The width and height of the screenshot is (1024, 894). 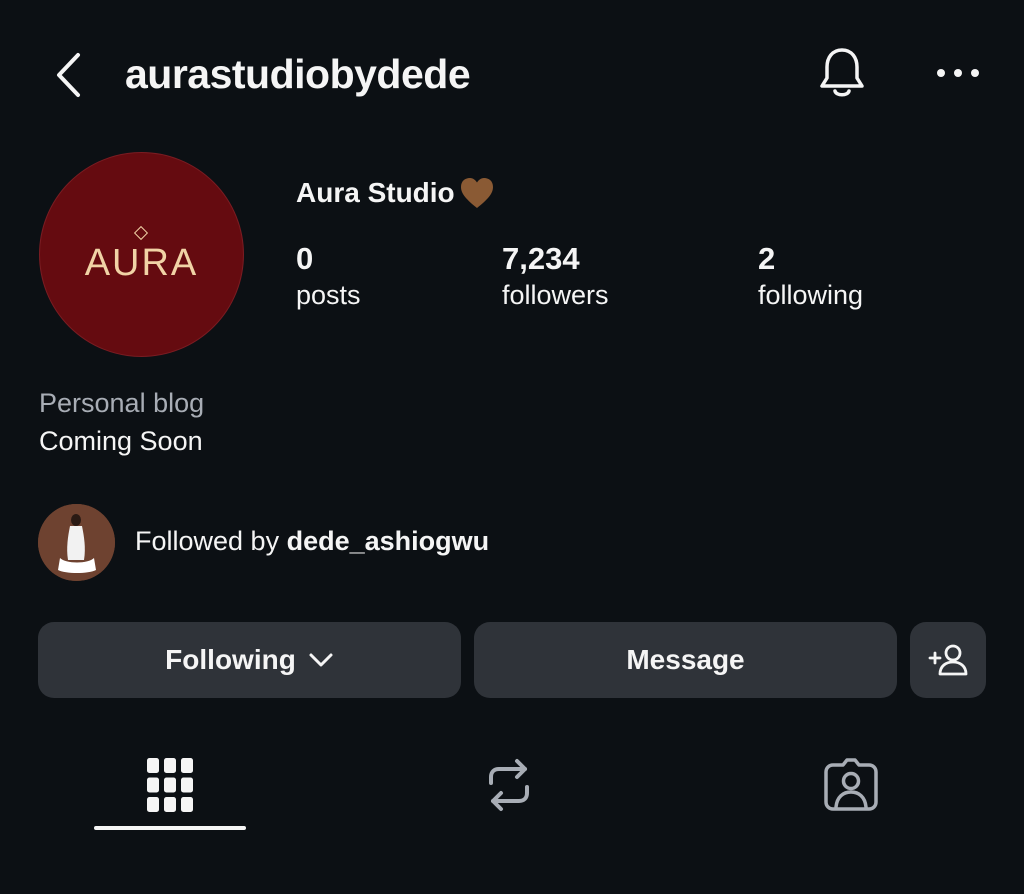 I want to click on stat-followers: 7,234 followers, so click(x=555, y=276).